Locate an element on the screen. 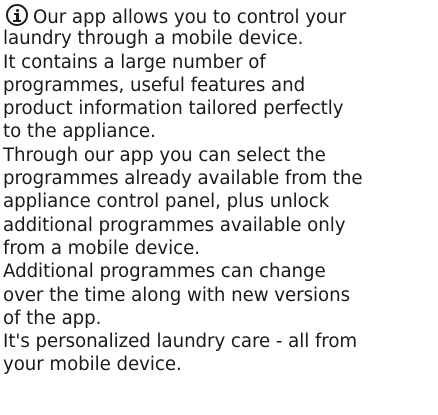 This screenshot has width=438, height=415. note-line: programmes, useful features and is located at coordinates (154, 85).